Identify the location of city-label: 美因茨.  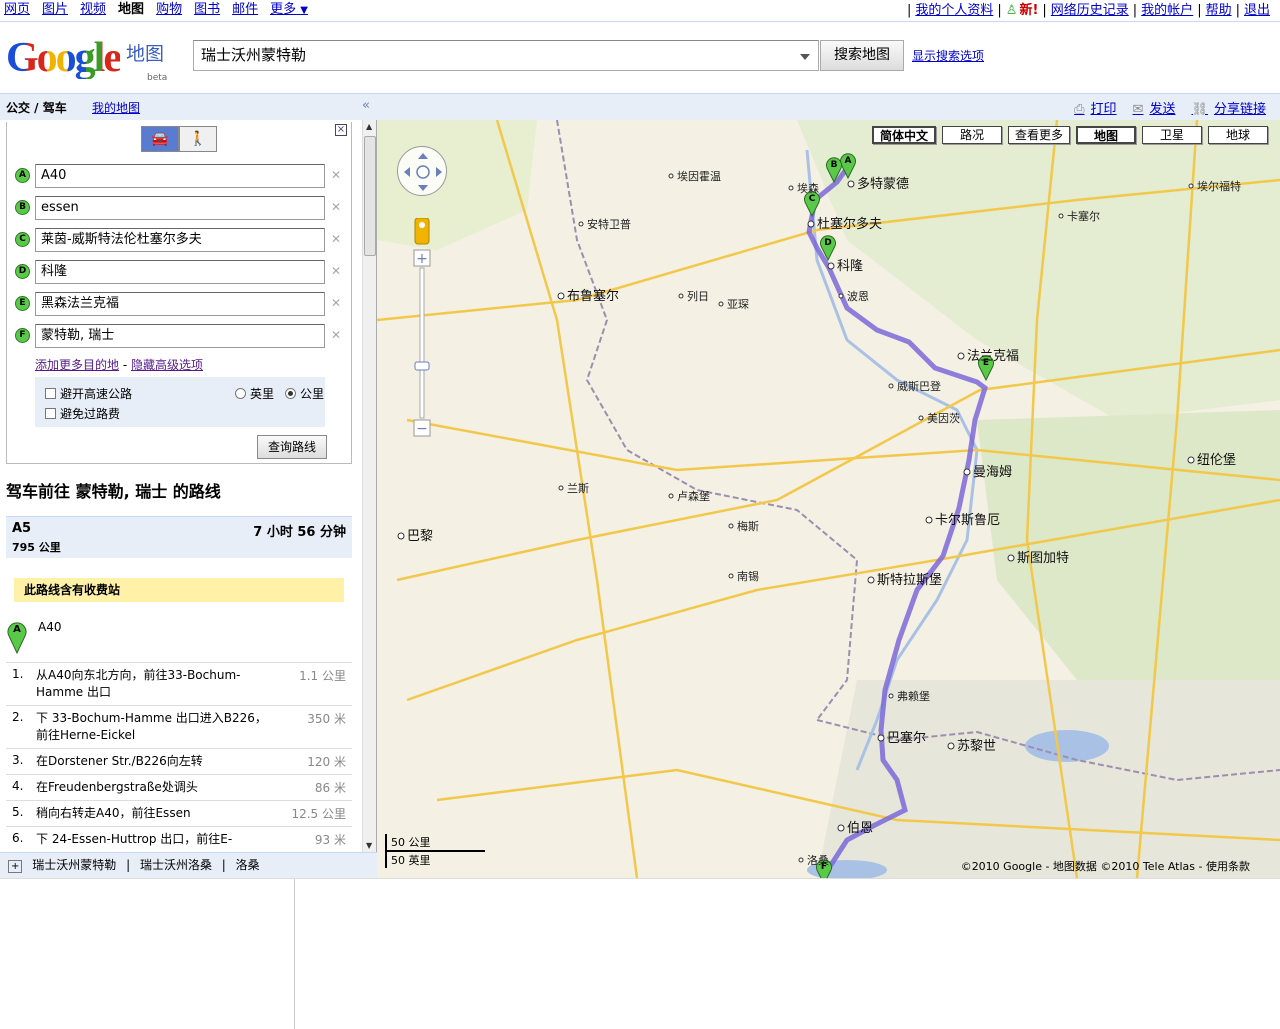
(943, 418).